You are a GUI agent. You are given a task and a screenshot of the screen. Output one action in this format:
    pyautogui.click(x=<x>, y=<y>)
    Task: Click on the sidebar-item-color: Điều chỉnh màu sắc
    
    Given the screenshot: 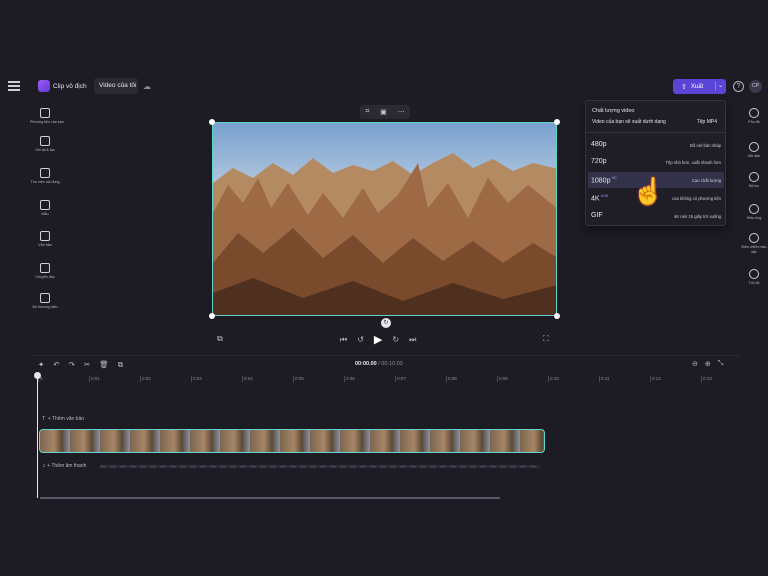 What is the action you would take?
    pyautogui.click(x=754, y=243)
    